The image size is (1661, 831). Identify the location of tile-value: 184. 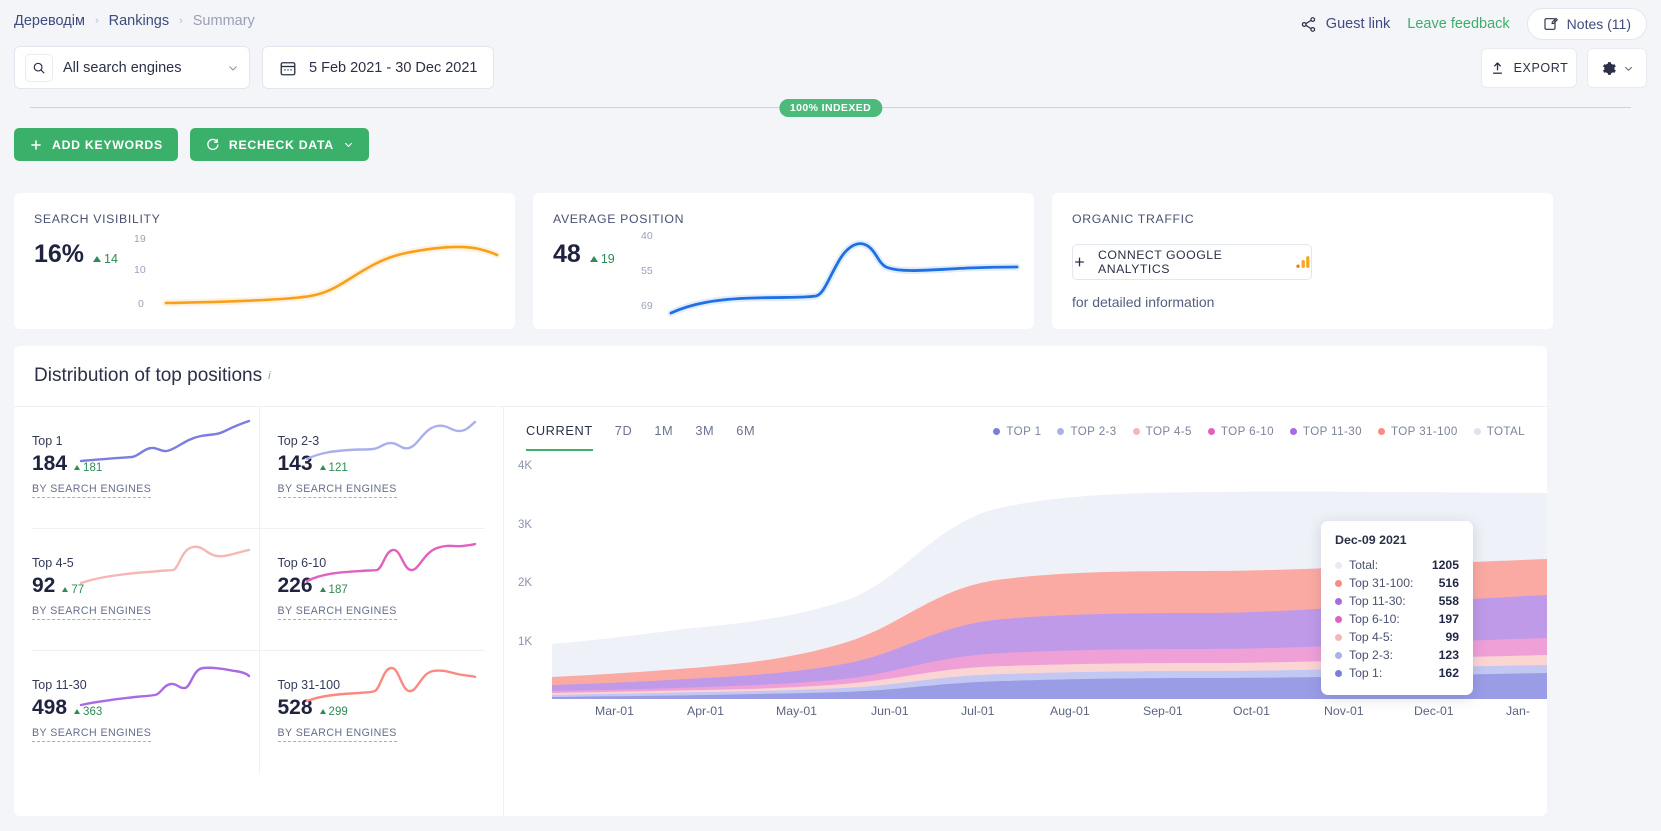
(50, 463).